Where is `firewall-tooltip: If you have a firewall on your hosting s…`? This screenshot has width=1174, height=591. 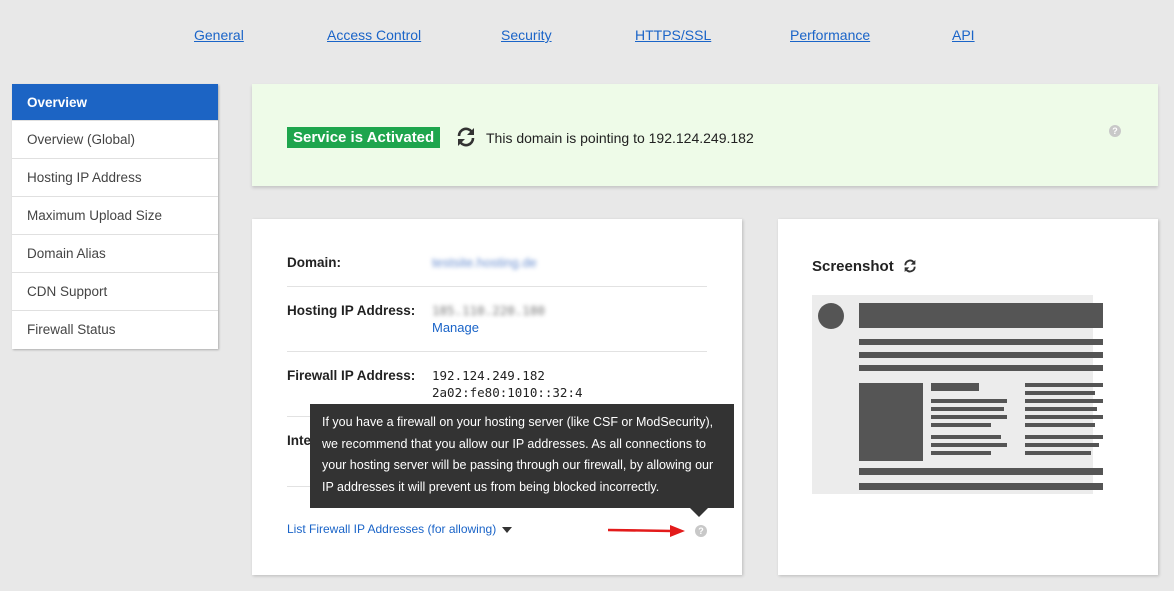 firewall-tooltip: If you have a firewall on your hosting s… is located at coordinates (522, 460).